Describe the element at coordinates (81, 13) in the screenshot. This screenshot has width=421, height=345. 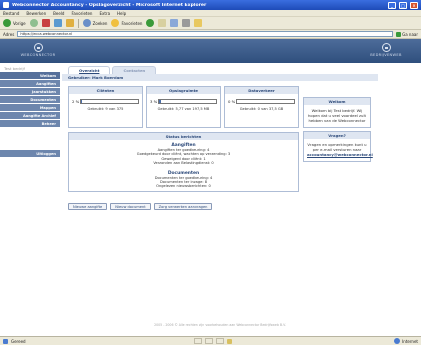
I see `menu-favorieten: Favorieten` at that location.